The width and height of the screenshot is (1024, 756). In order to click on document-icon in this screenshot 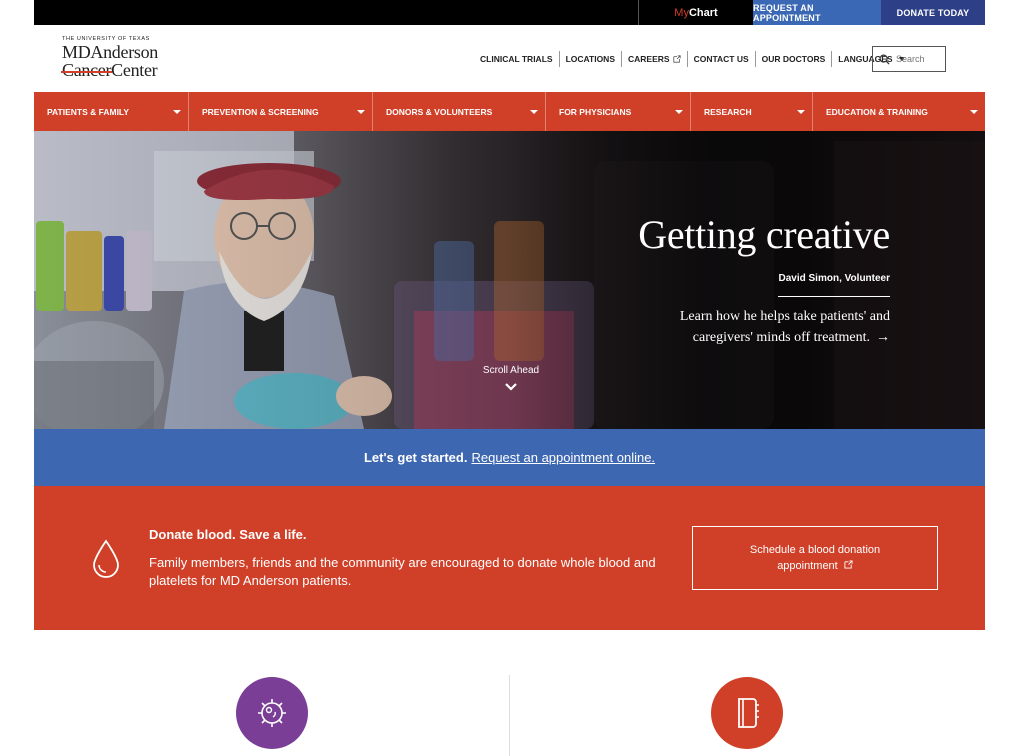, I will do `click(748, 713)`.